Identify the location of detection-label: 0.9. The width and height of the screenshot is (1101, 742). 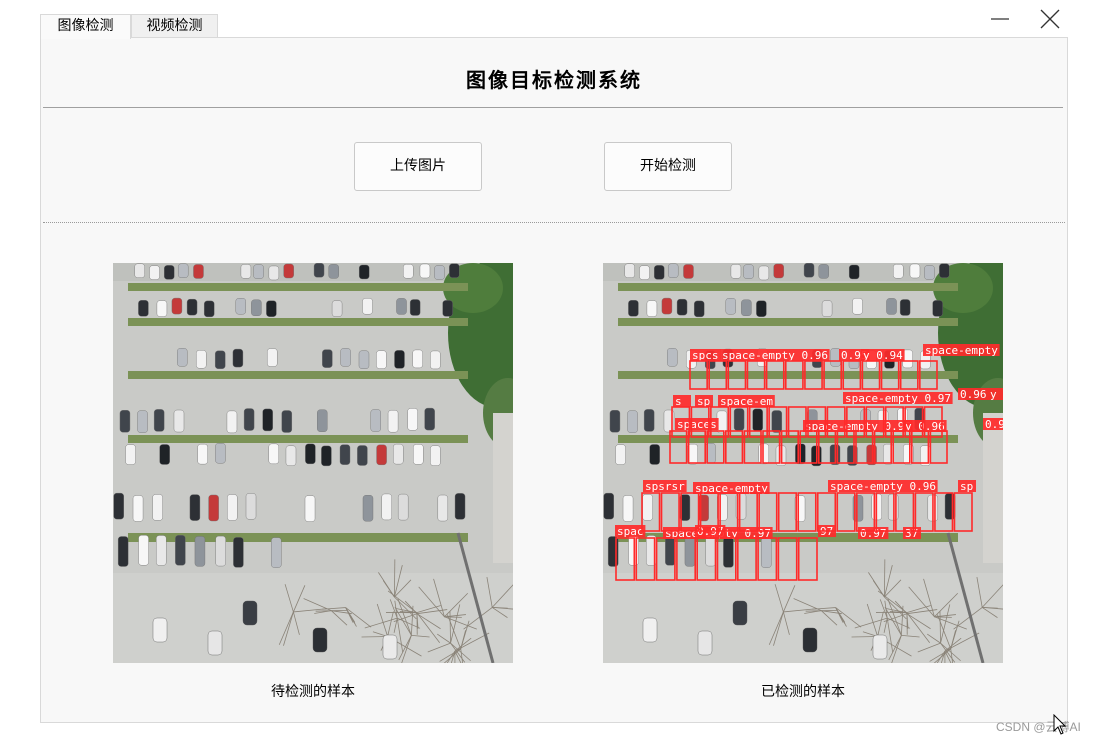
(993, 424).